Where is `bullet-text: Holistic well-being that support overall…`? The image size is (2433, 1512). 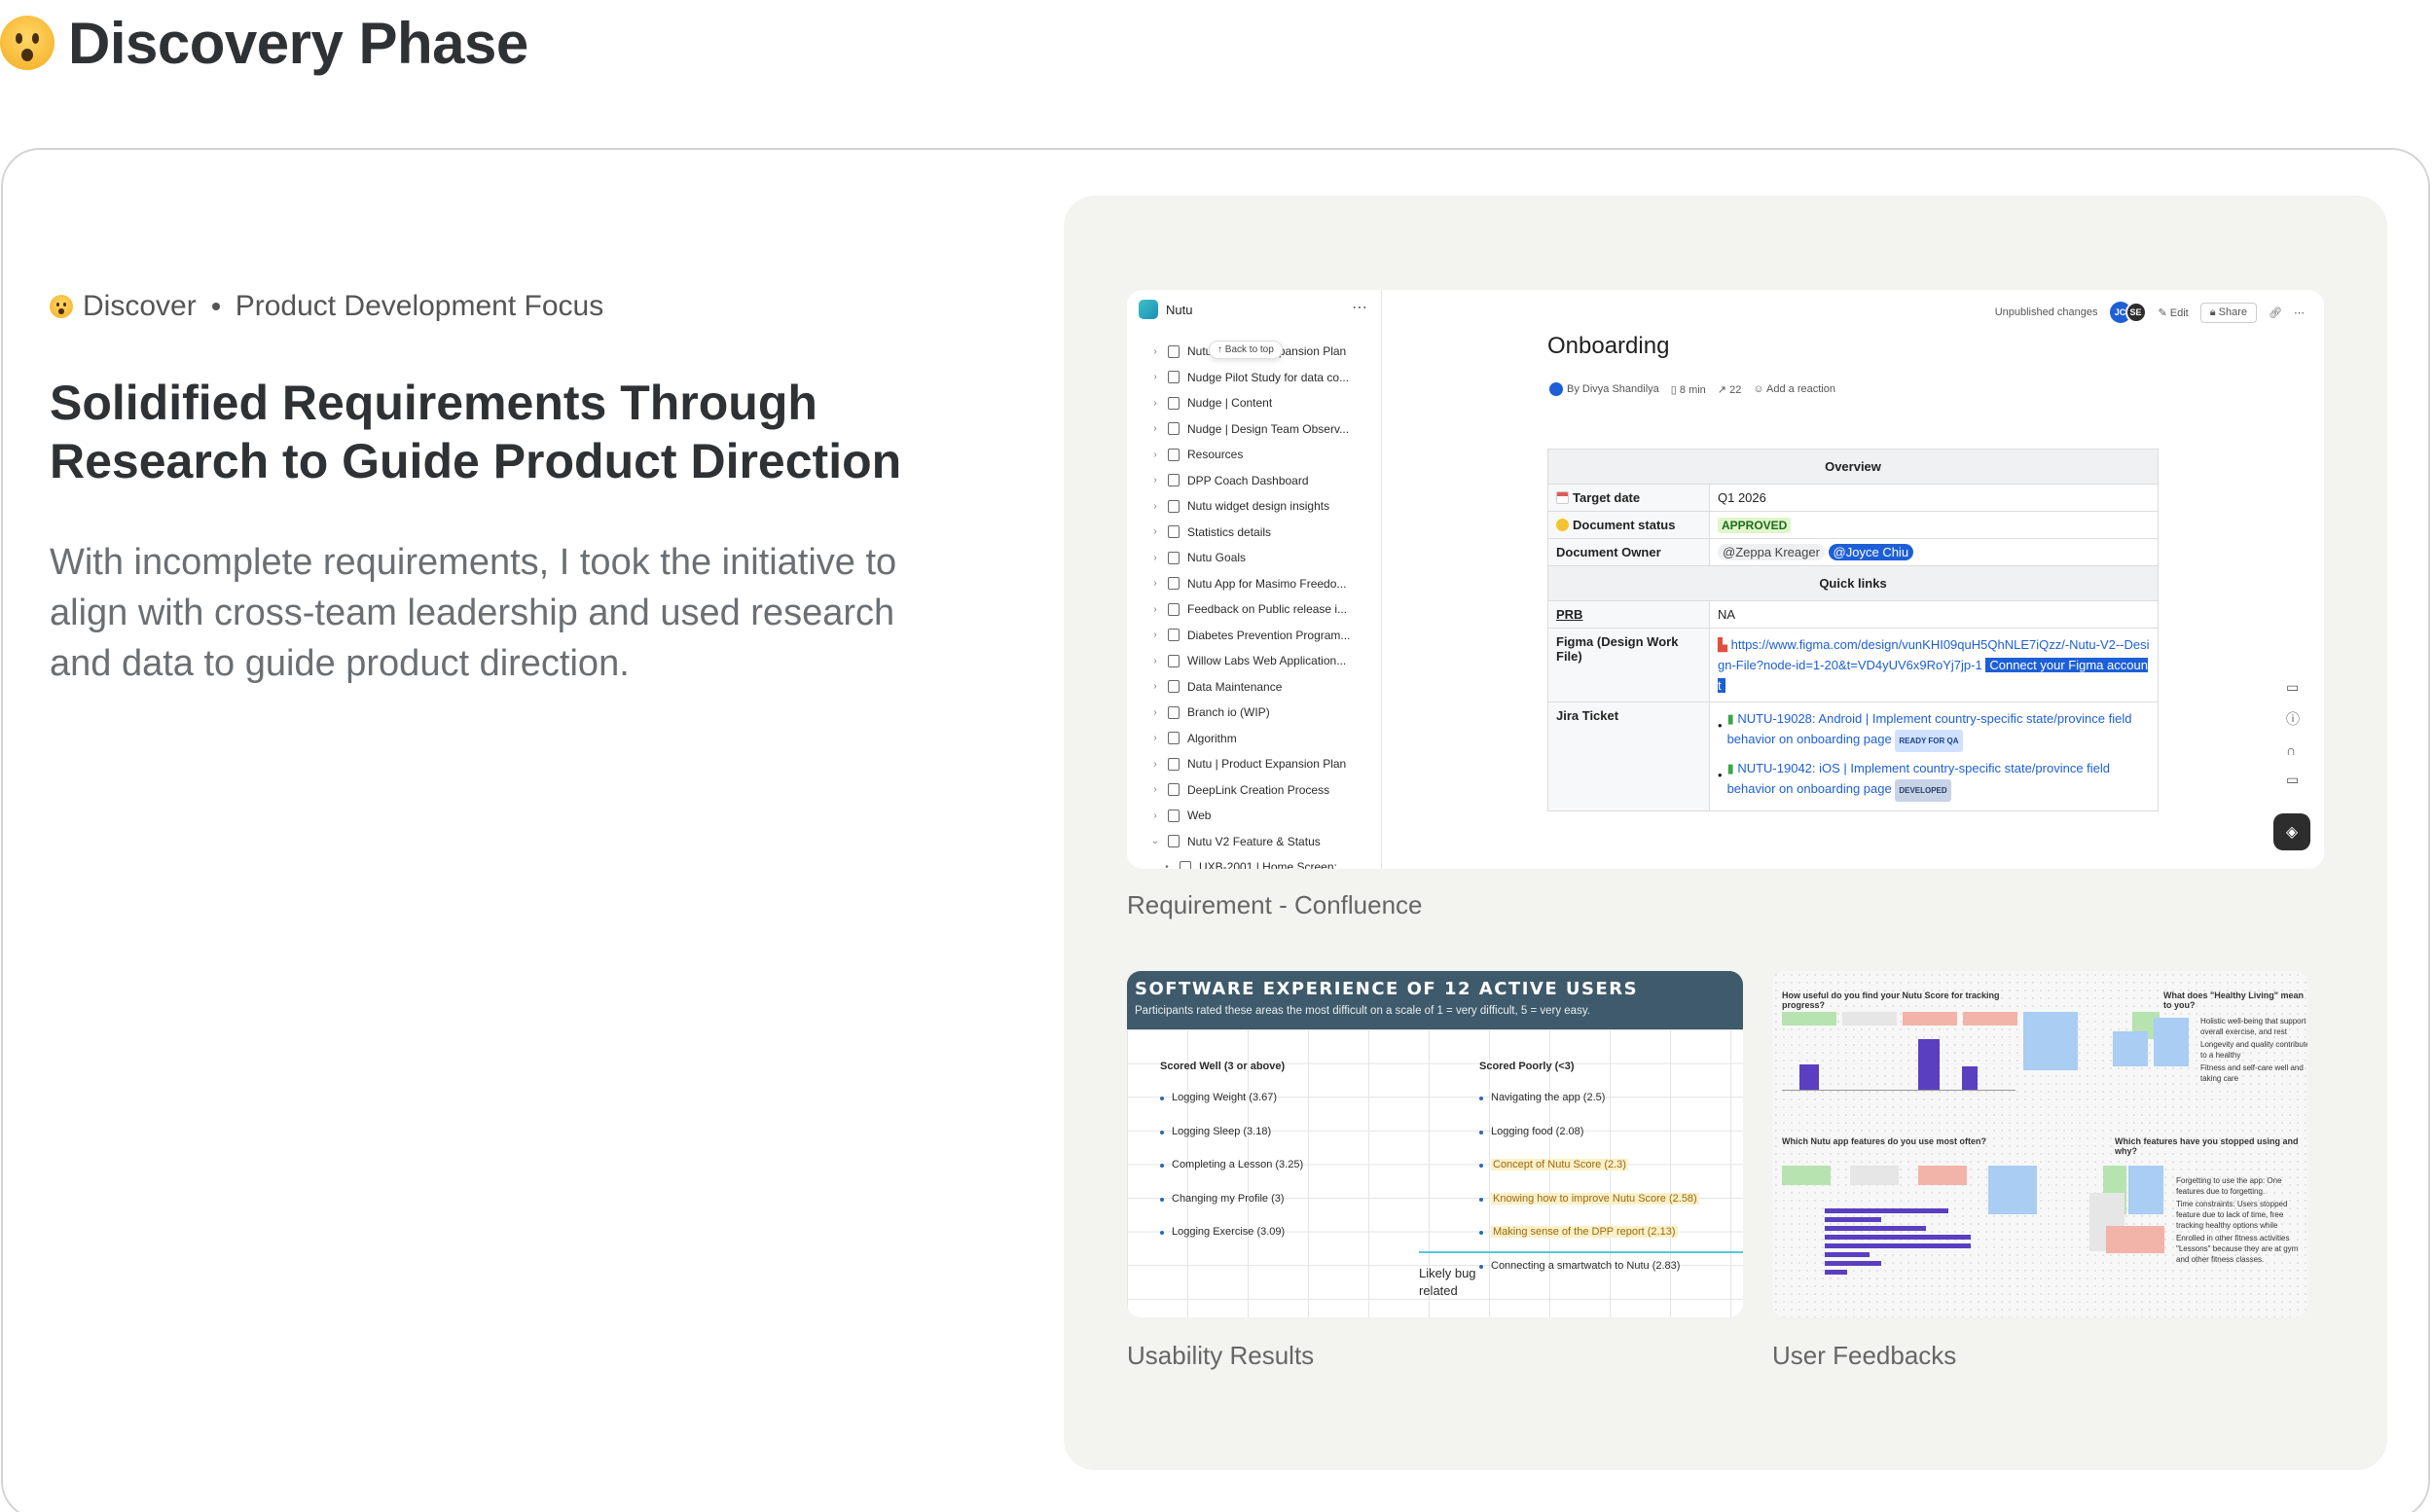 bullet-text: Holistic well-being that support overall… is located at coordinates (2253, 1026).